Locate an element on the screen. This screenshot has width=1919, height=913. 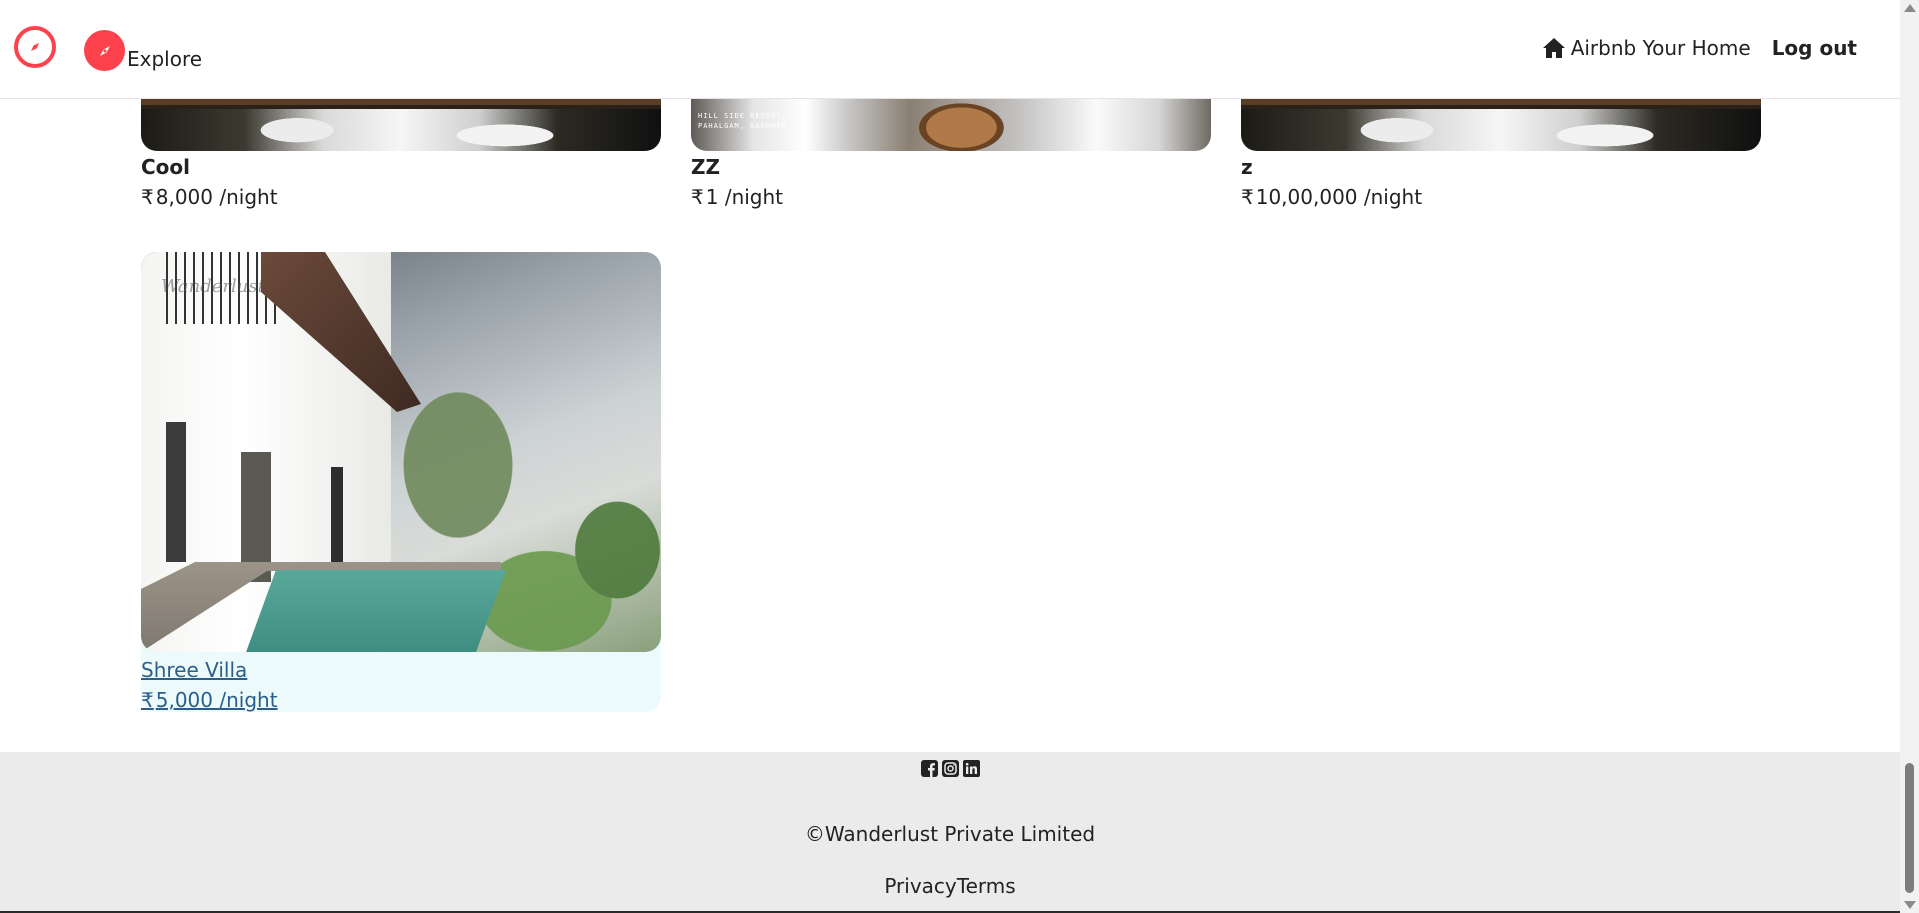
image-caption: HILL SIDE RESORT, PAHALGAM, KASHMIR is located at coordinates (742, 121).